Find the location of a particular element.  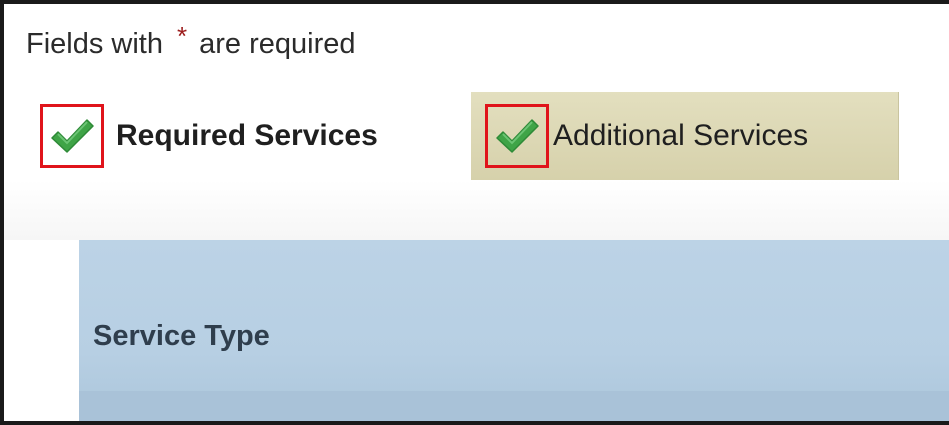

column-header-service-type: Service Type is located at coordinates (181, 336).